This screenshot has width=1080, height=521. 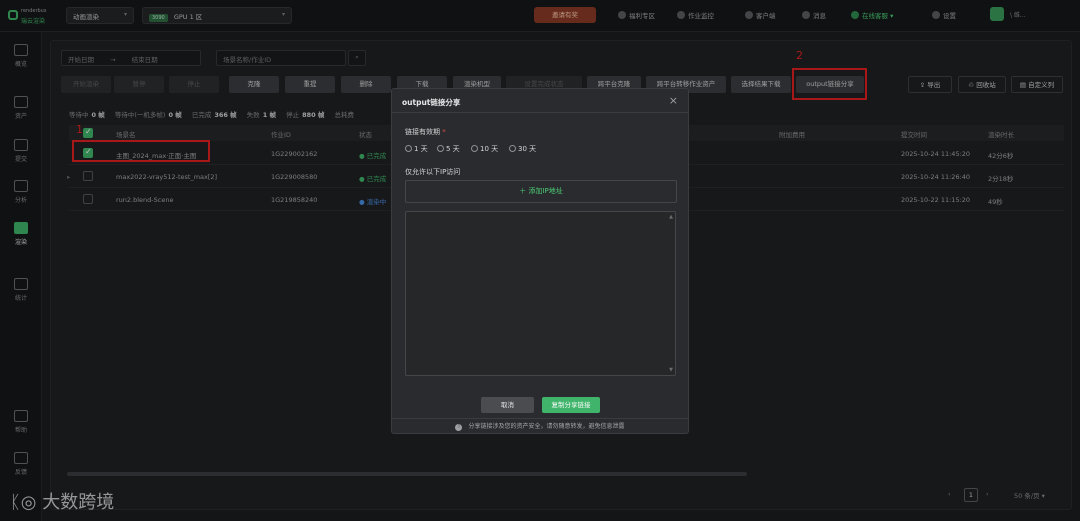 What do you see at coordinates (489, 149) in the screenshot?
I see `option-label: 10 天` at bounding box center [489, 149].